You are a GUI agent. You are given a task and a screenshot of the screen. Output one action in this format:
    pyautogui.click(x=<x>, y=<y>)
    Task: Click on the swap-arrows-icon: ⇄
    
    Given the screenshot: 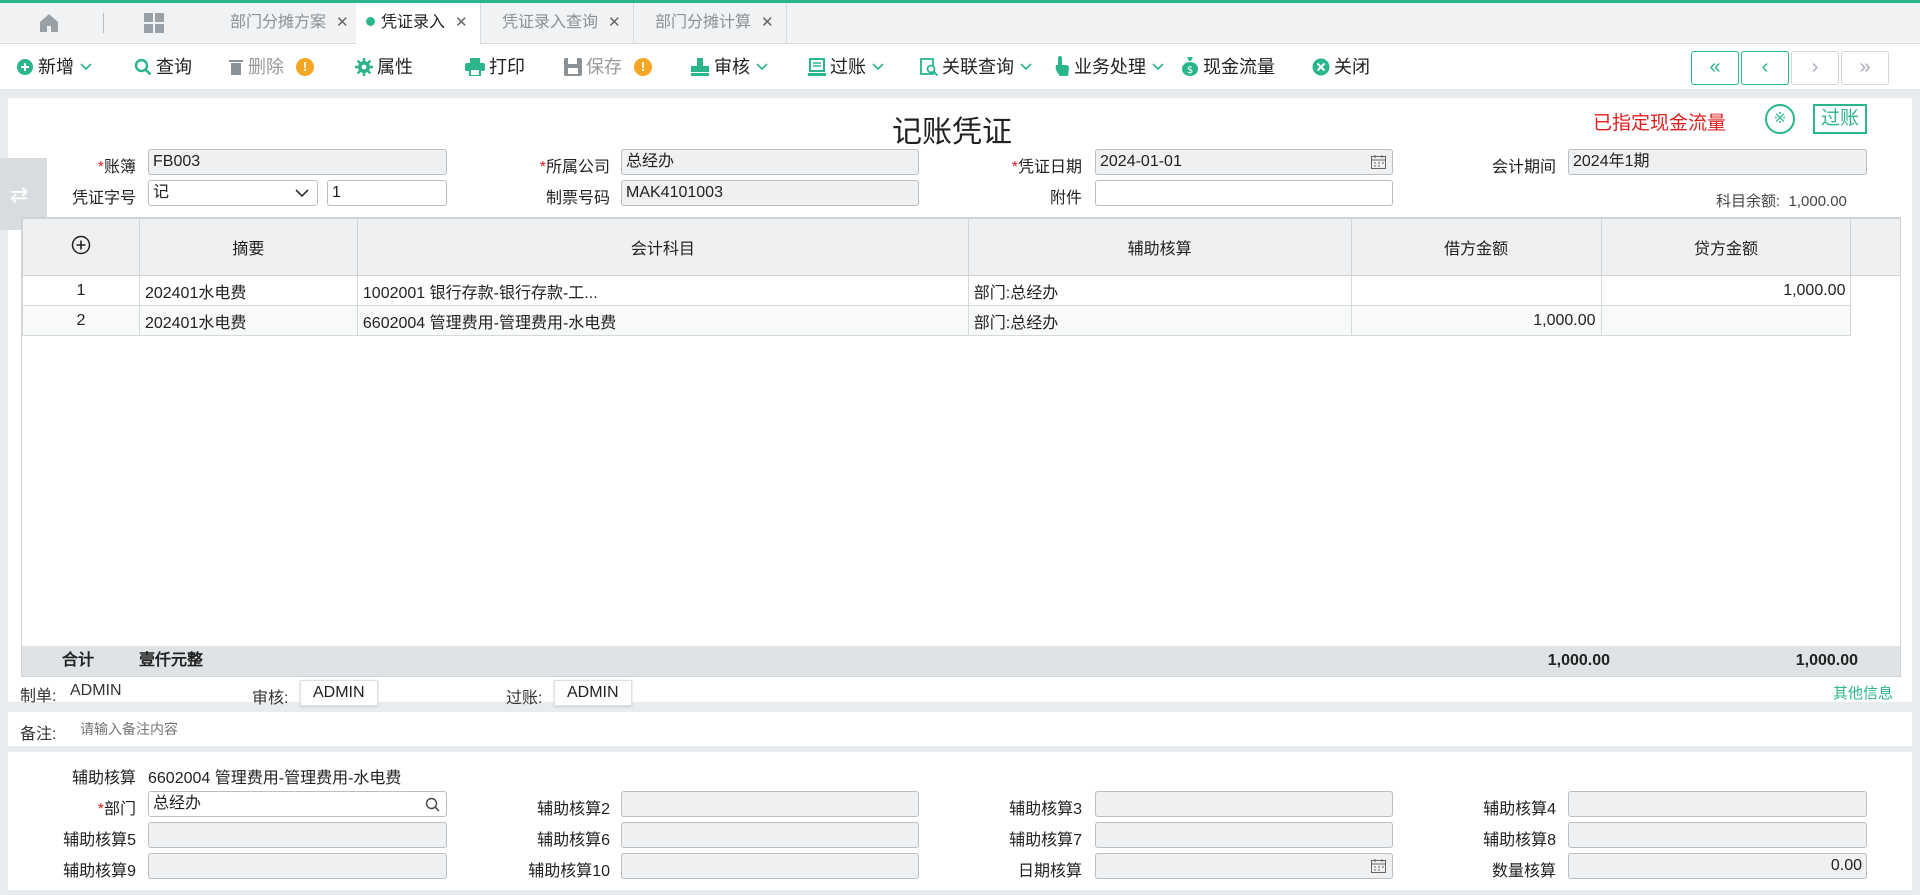 What is the action you would take?
    pyautogui.click(x=19, y=194)
    